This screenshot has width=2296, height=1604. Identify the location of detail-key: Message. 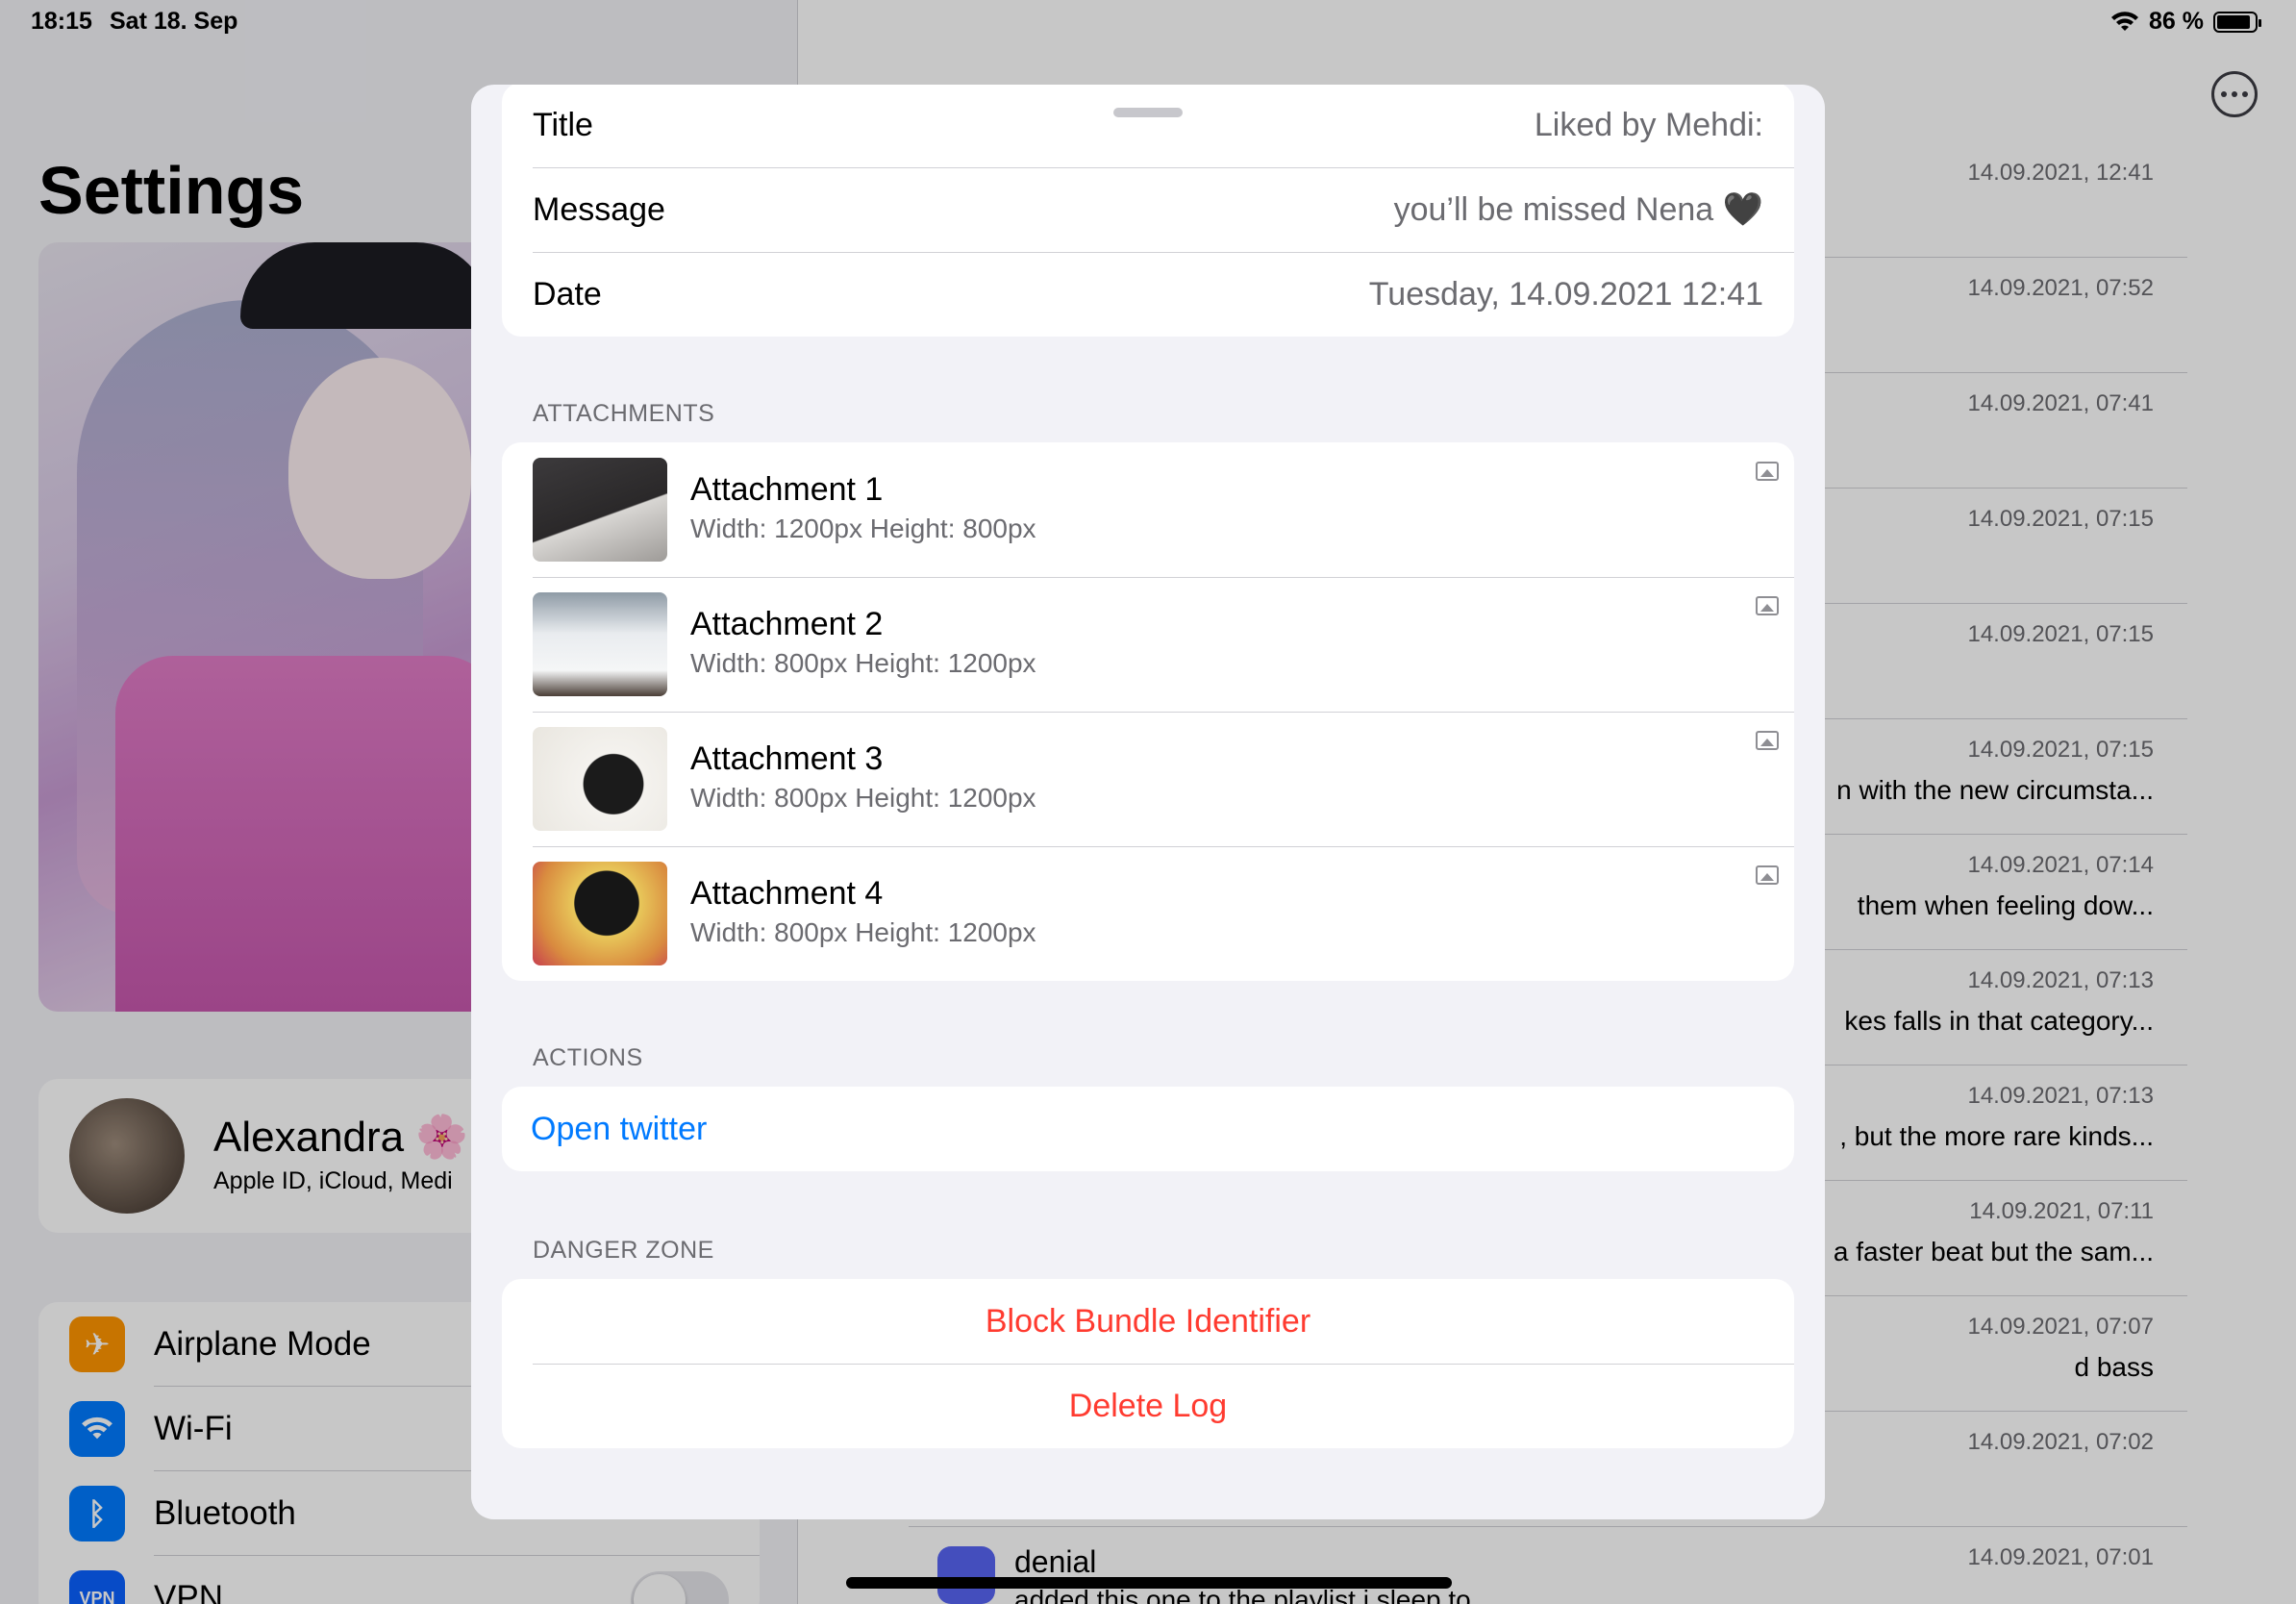
(599, 209).